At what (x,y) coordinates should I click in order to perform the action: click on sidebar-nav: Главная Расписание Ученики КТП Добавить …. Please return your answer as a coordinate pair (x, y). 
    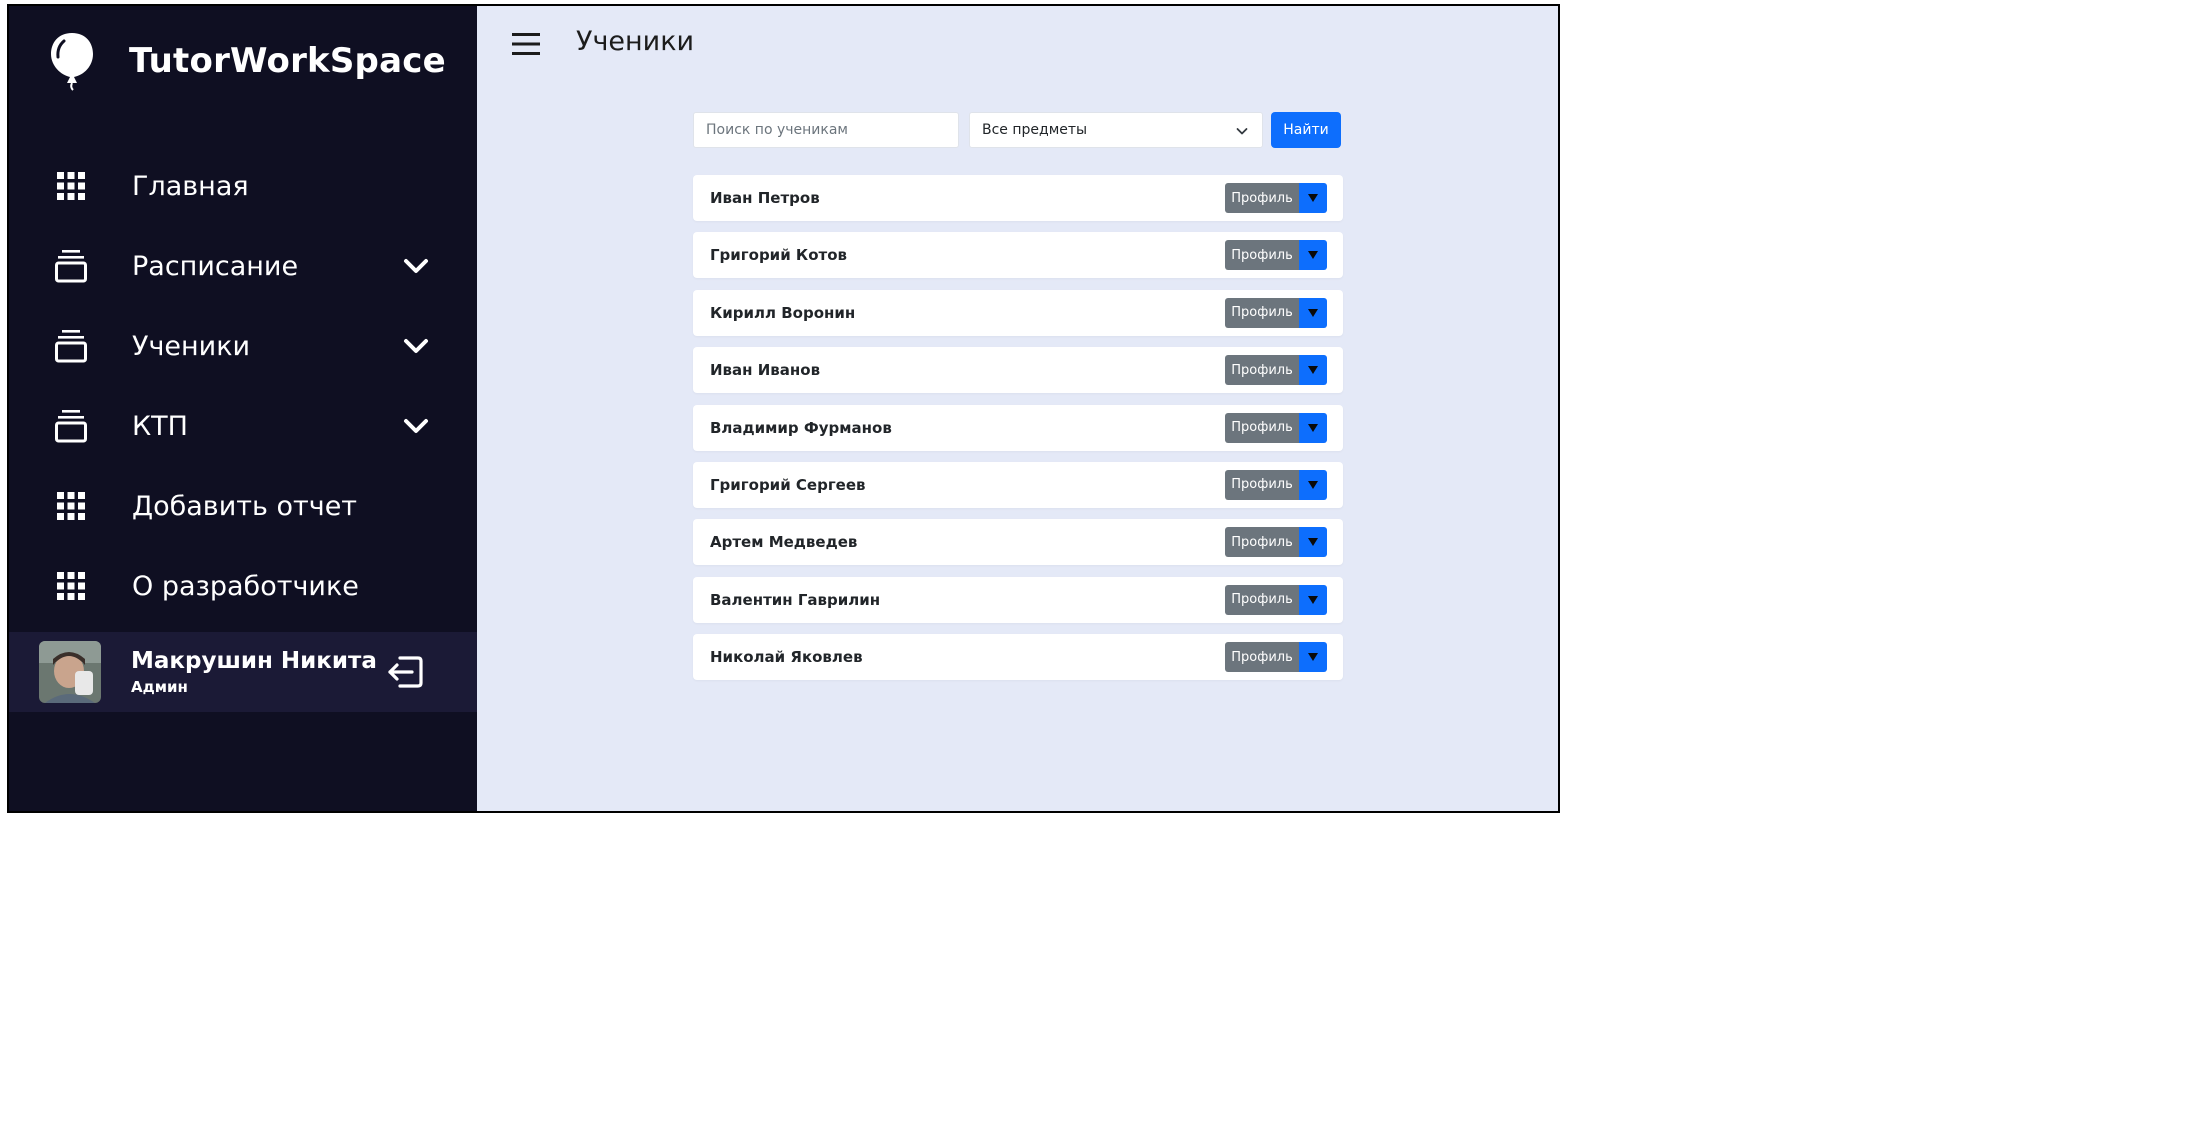
    Looking at the image, I should click on (243, 386).